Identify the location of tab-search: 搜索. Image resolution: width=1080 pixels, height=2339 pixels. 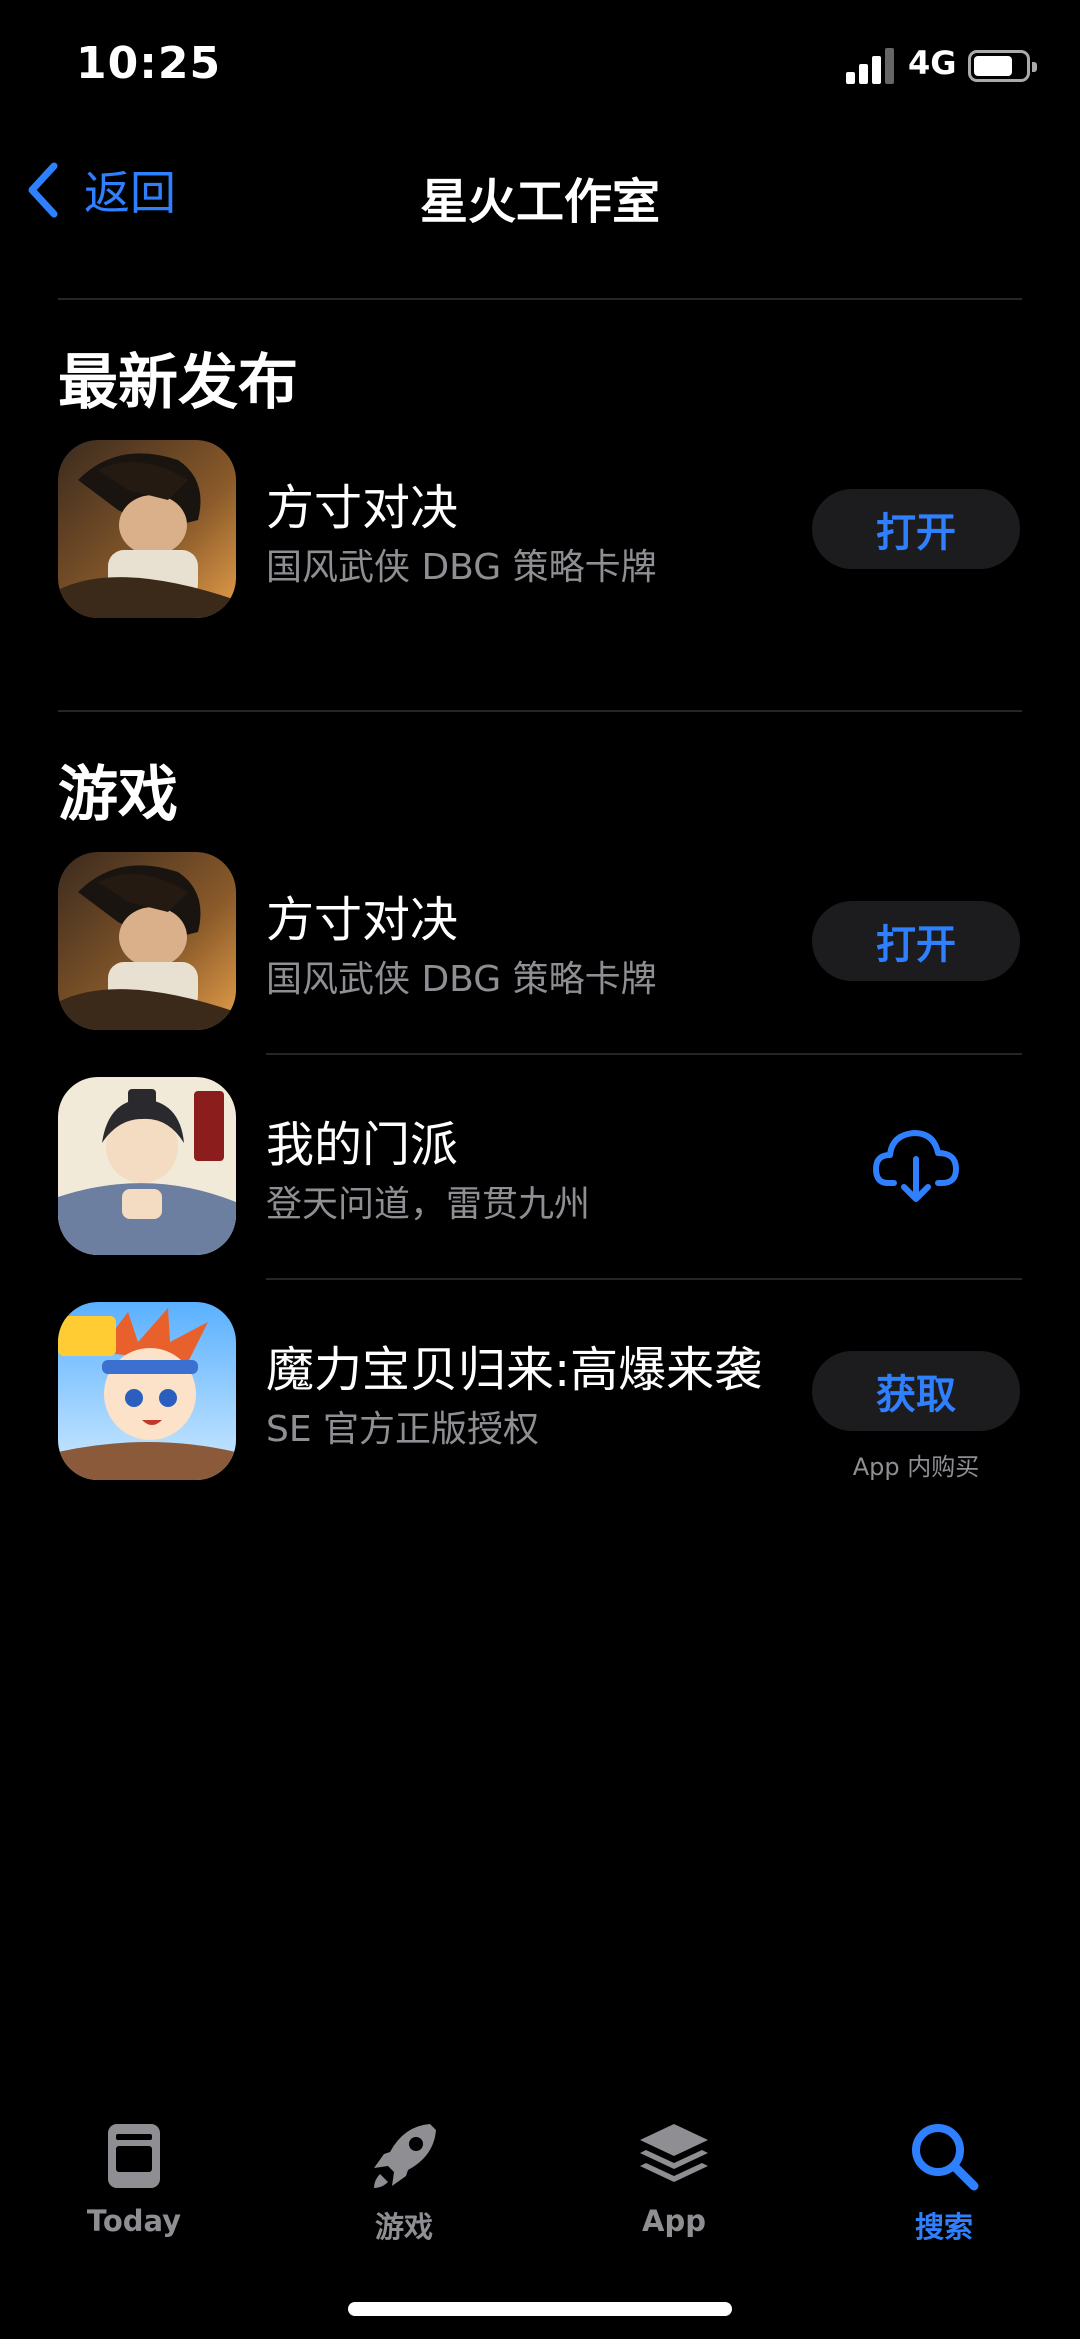
(944, 2186).